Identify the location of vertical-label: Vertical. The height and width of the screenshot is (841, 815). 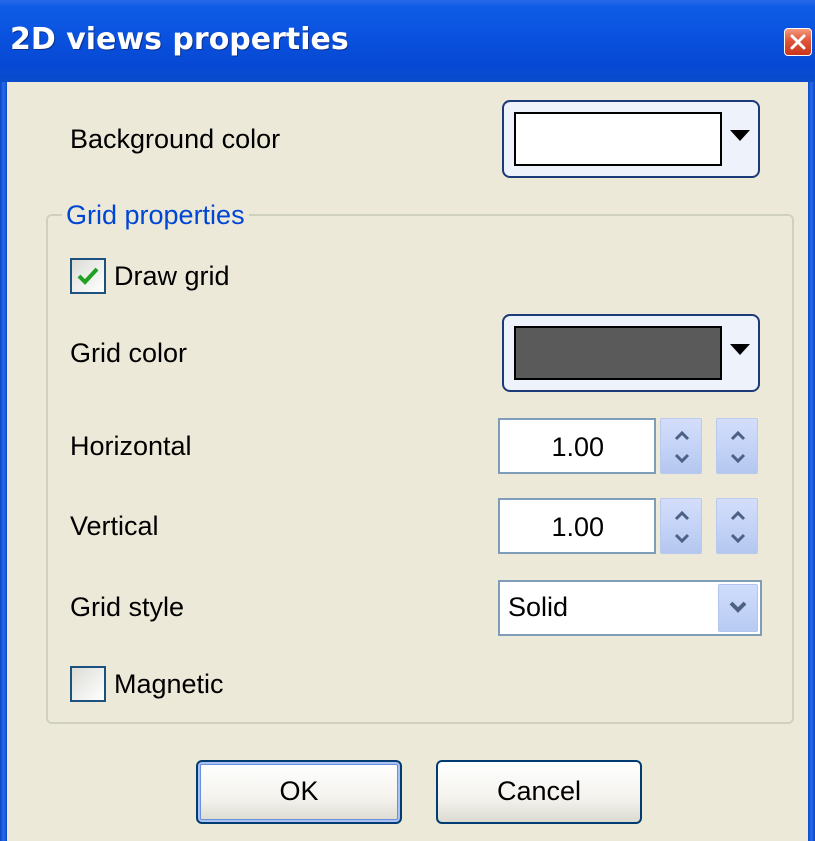
(114, 526).